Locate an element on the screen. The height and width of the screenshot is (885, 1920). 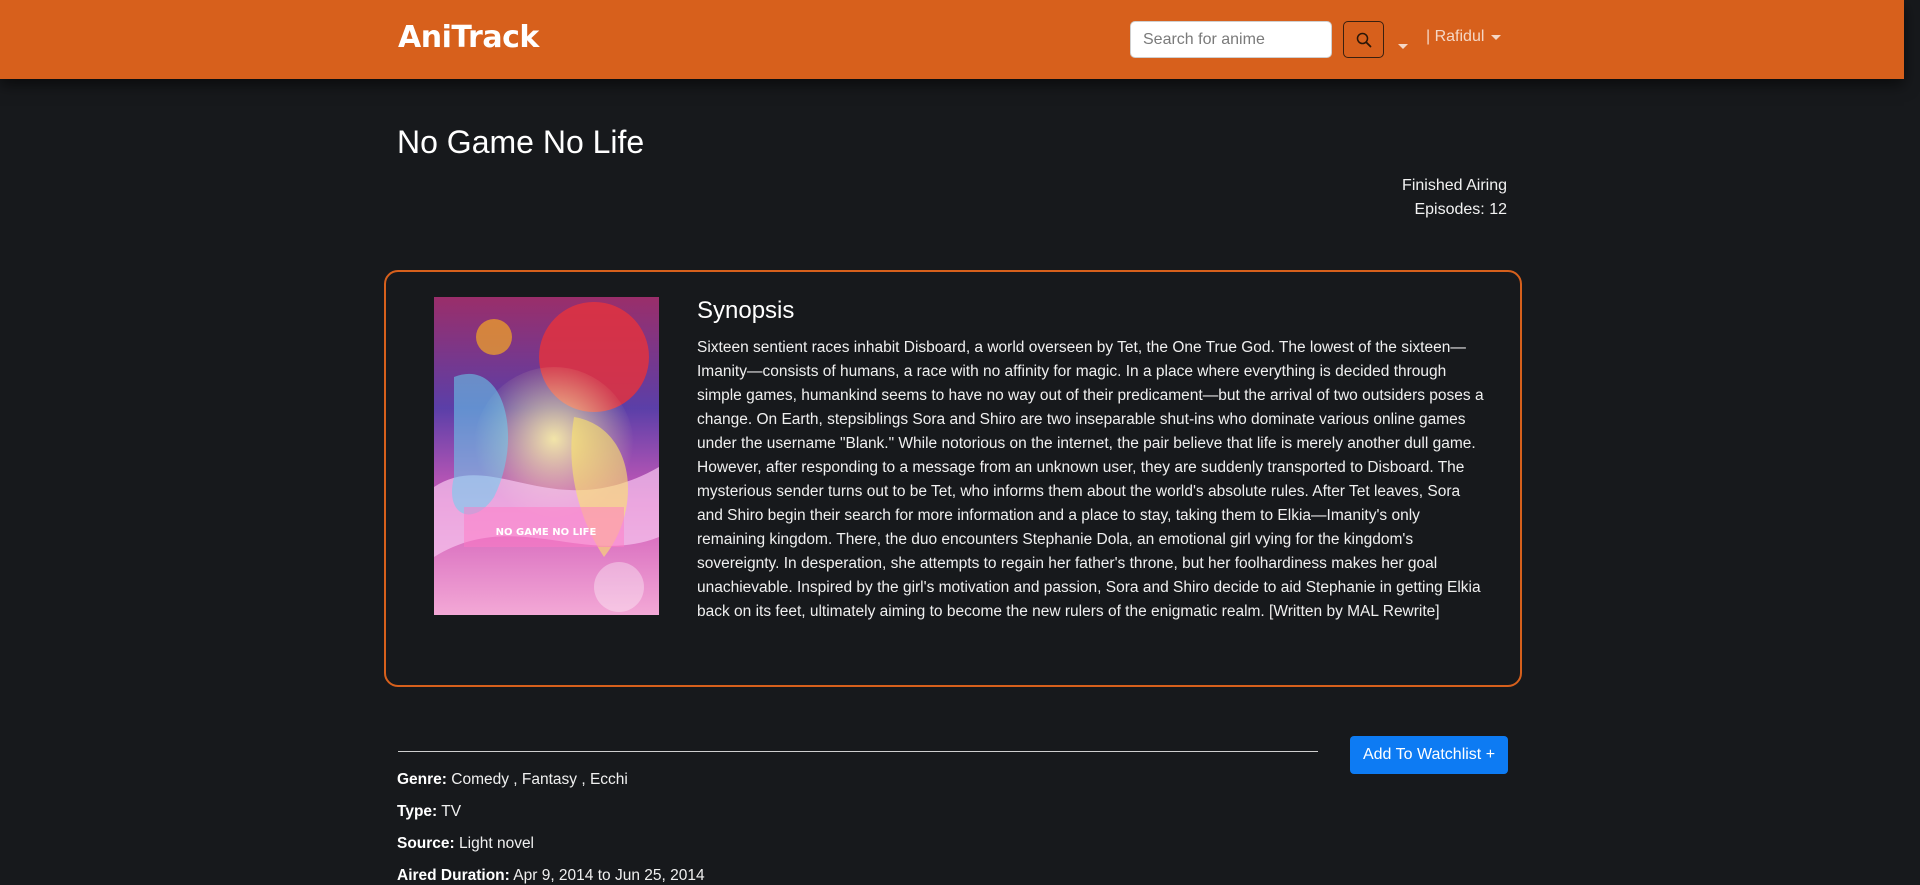
poster-caption: NO GAME NO LIFE is located at coordinates (546, 532).